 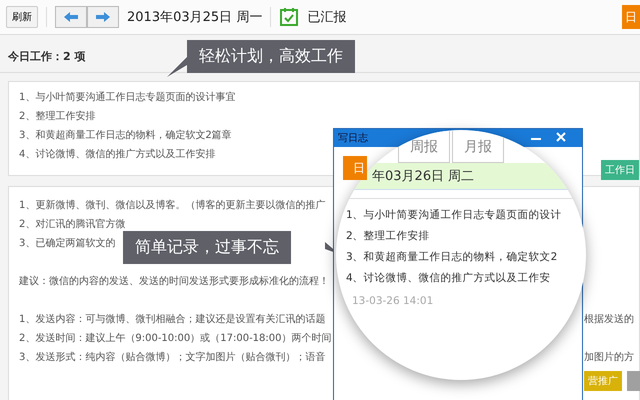 What do you see at coordinates (355, 168) in the screenshot?
I see `daily-tab: 日` at bounding box center [355, 168].